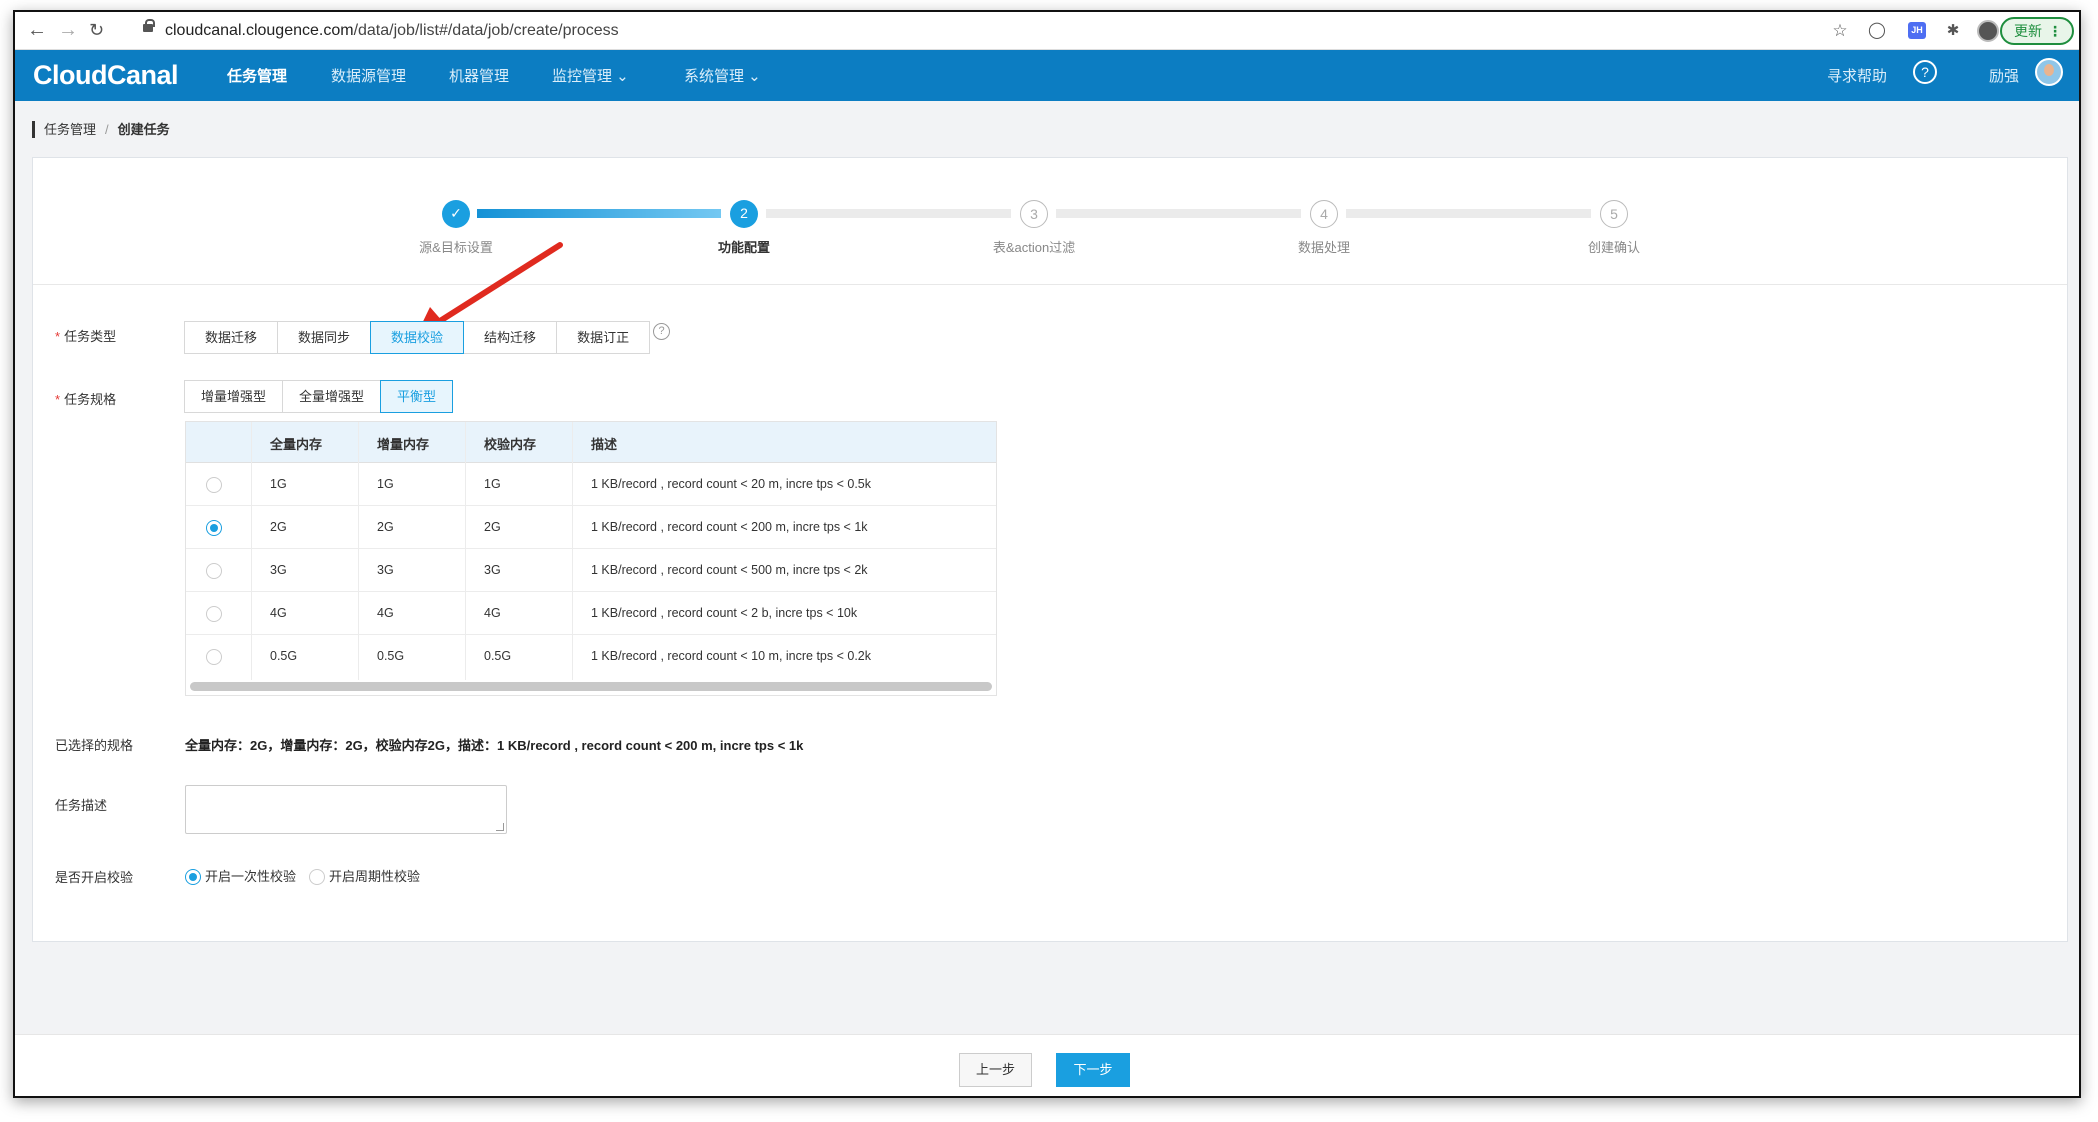 Image resolution: width=2098 pixels, height=1122 pixels. Describe the element at coordinates (86, 399) in the screenshot. I see `task-spec-label: * 任务规格` at that location.